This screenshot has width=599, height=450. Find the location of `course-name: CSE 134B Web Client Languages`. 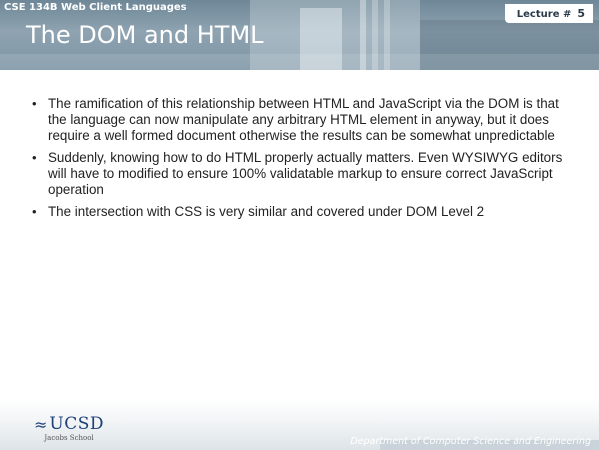

course-name: CSE 134B Web Client Languages is located at coordinates (95, 7).